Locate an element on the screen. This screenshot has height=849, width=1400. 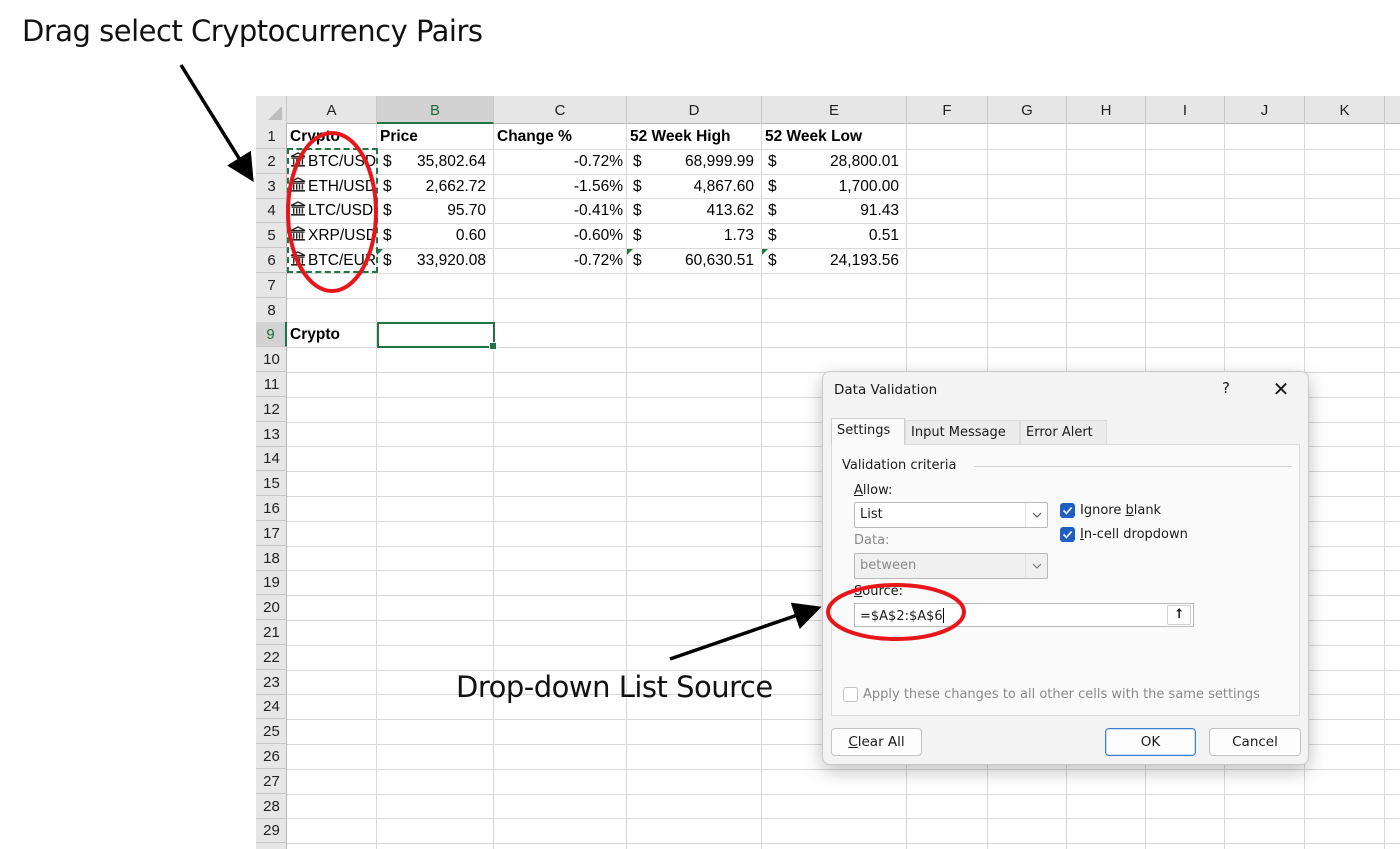
low-cell: $1,700.00 is located at coordinates (834, 186).